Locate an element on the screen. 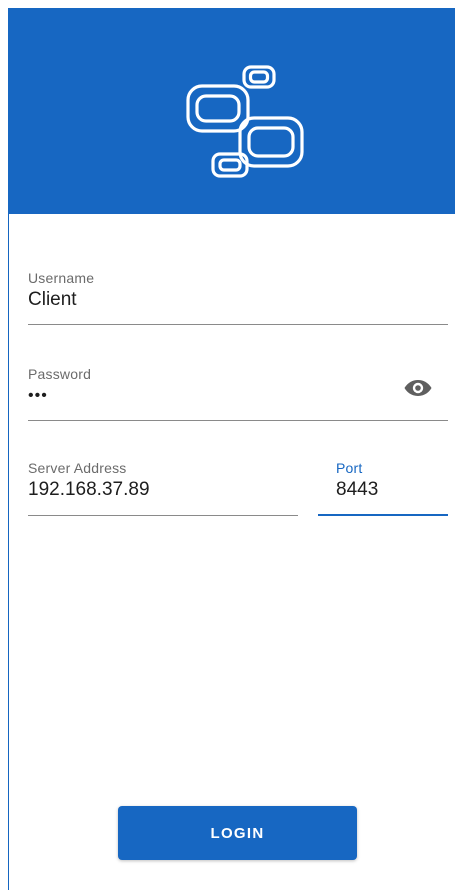  server-address-label: Server Address is located at coordinates (77, 468).